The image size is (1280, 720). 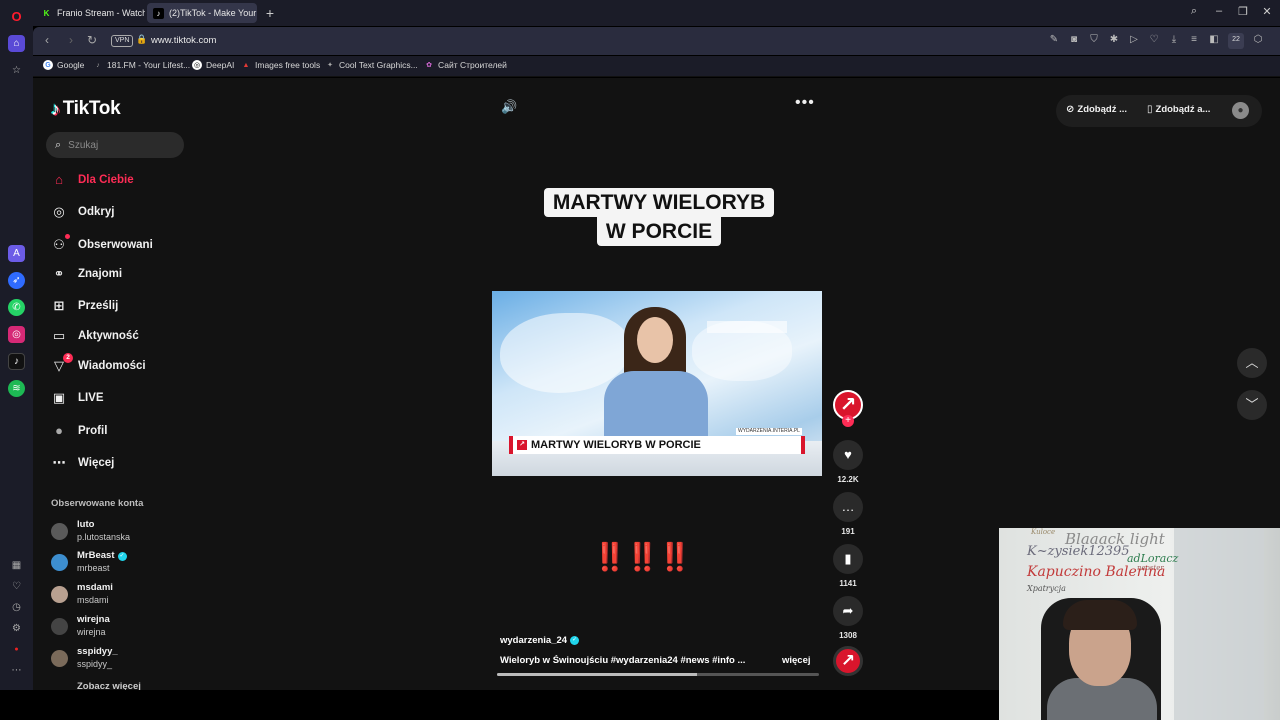 What do you see at coordinates (509, 107) in the screenshot?
I see `volume-icon: 🔊` at bounding box center [509, 107].